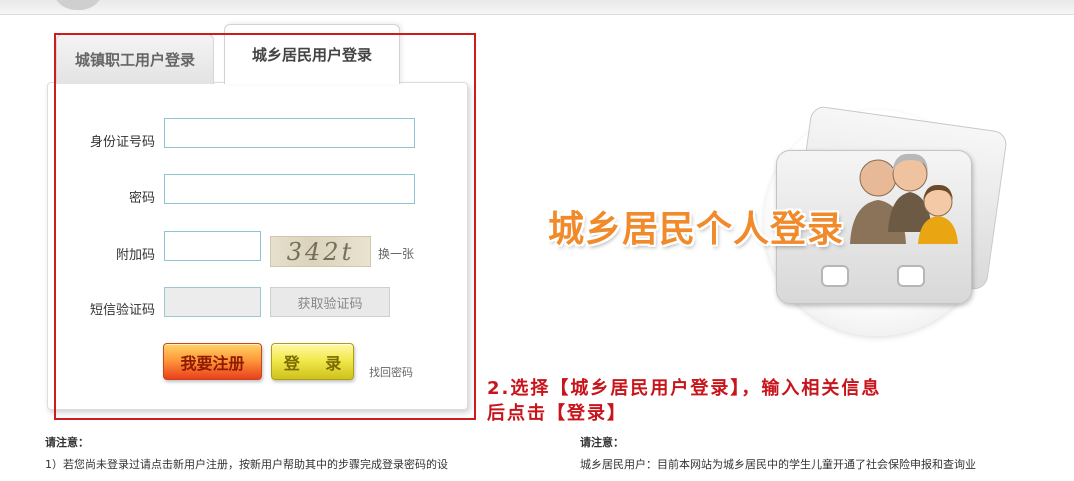 Image resolution: width=1074 pixels, height=481 pixels. What do you see at coordinates (67, 442) in the screenshot?
I see `notice-left-heading: 请注意：` at bounding box center [67, 442].